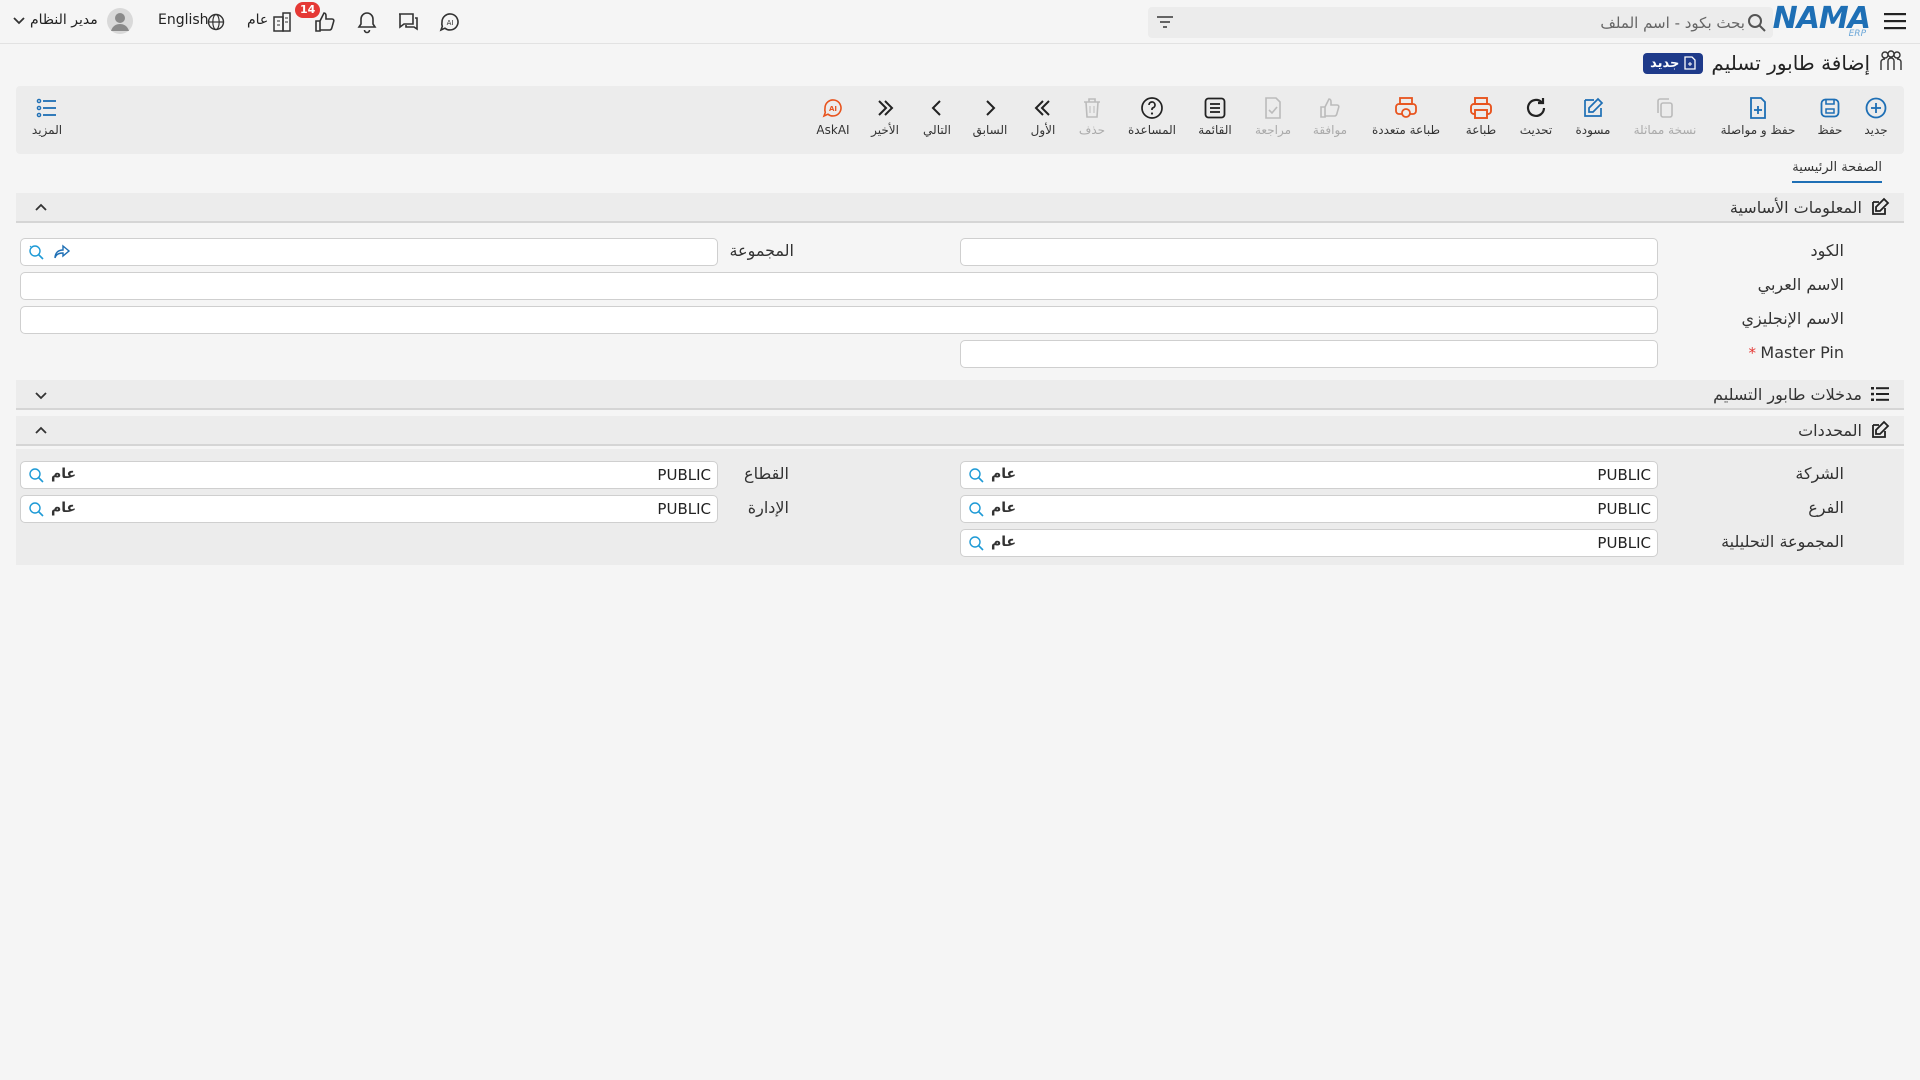 The width and height of the screenshot is (1920, 1080). Describe the element at coordinates (64, 474) in the screenshot. I see `sector-tag: عام` at that location.